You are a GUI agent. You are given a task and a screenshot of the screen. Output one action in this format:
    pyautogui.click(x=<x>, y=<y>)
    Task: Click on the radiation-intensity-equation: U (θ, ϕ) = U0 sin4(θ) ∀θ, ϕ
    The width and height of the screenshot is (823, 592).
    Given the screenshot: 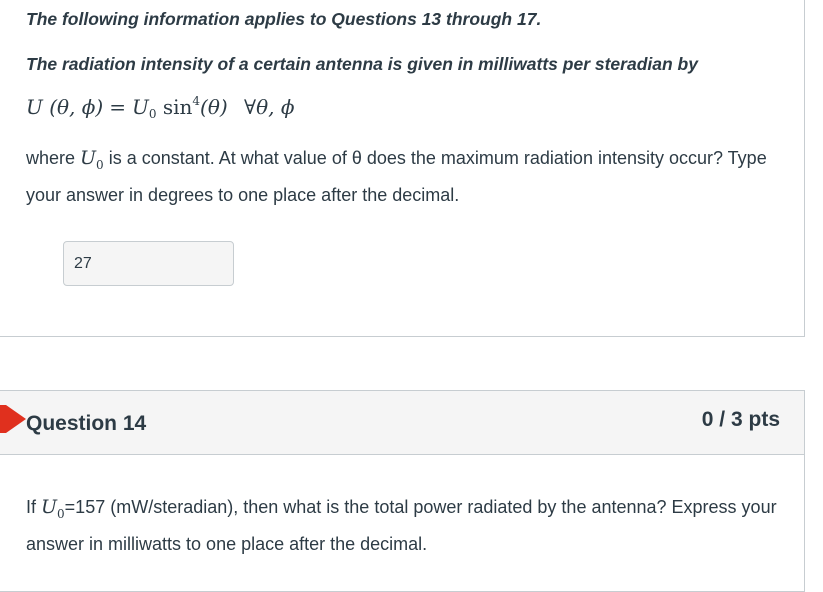 What is the action you would take?
    pyautogui.click(x=160, y=107)
    